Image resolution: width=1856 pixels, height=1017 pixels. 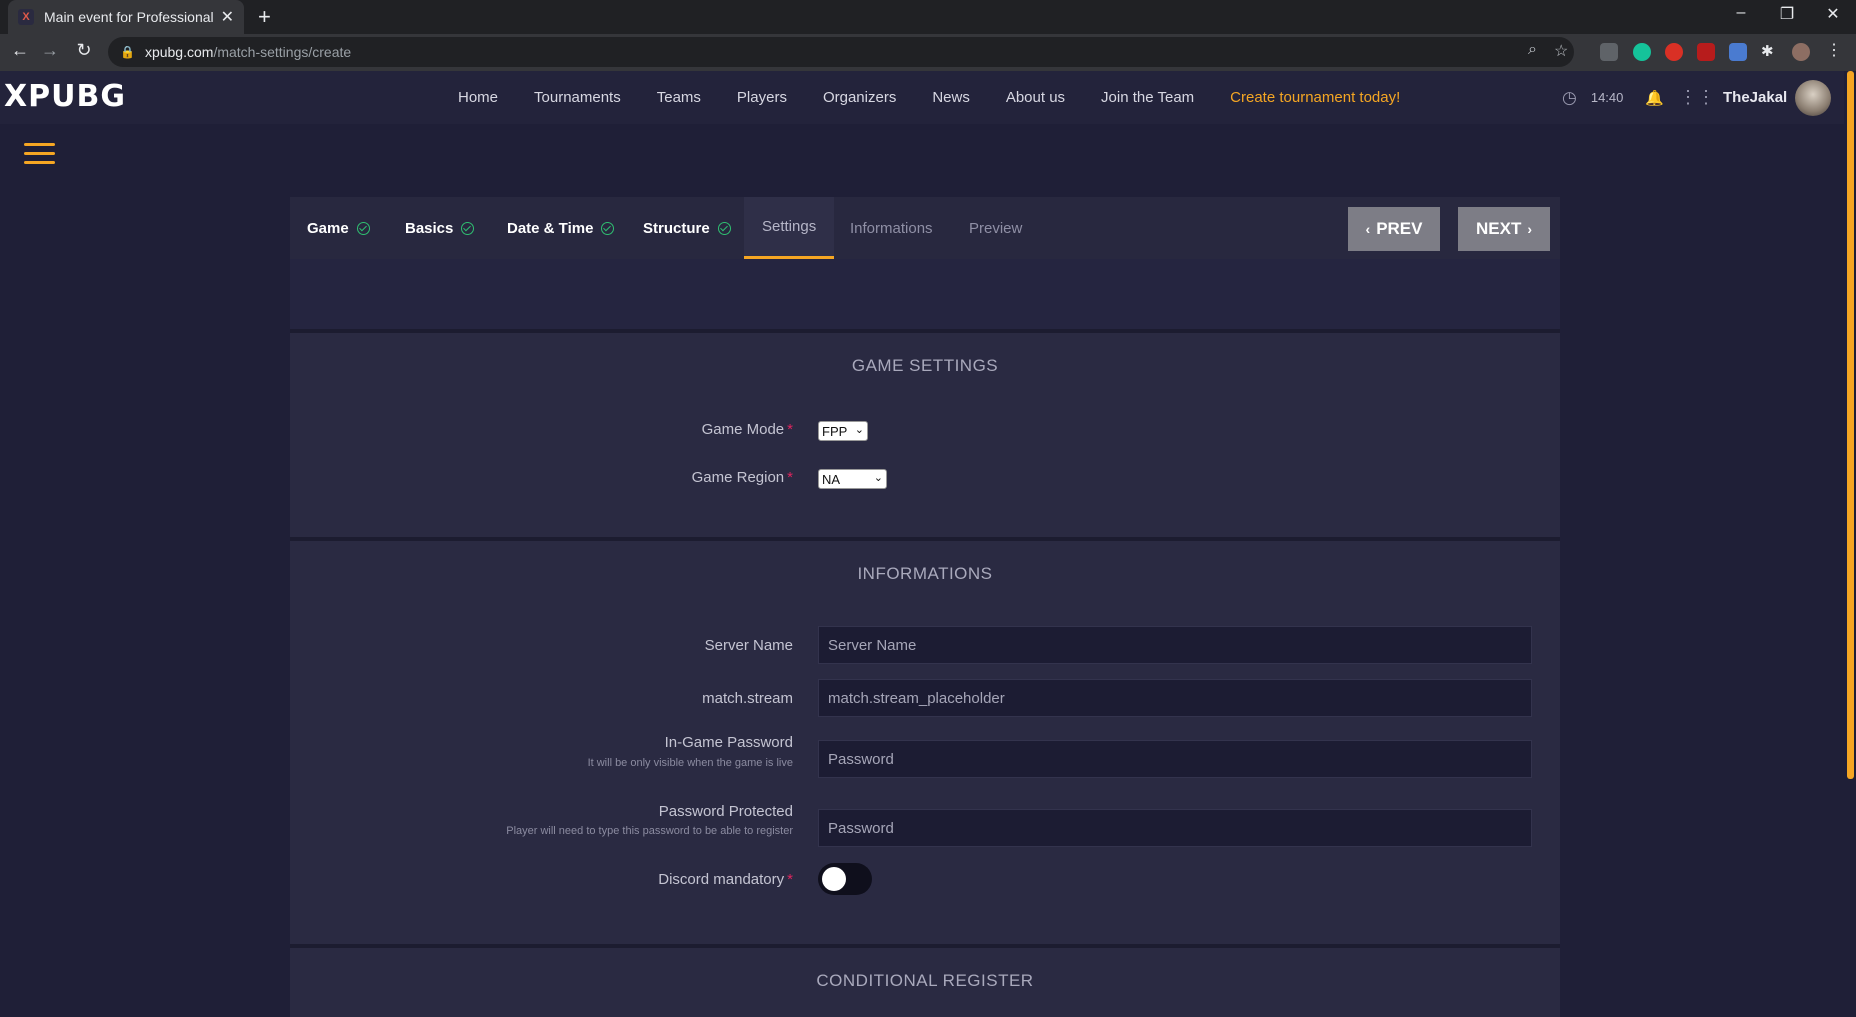 I want to click on clock-time: 14:40, so click(x=1607, y=97).